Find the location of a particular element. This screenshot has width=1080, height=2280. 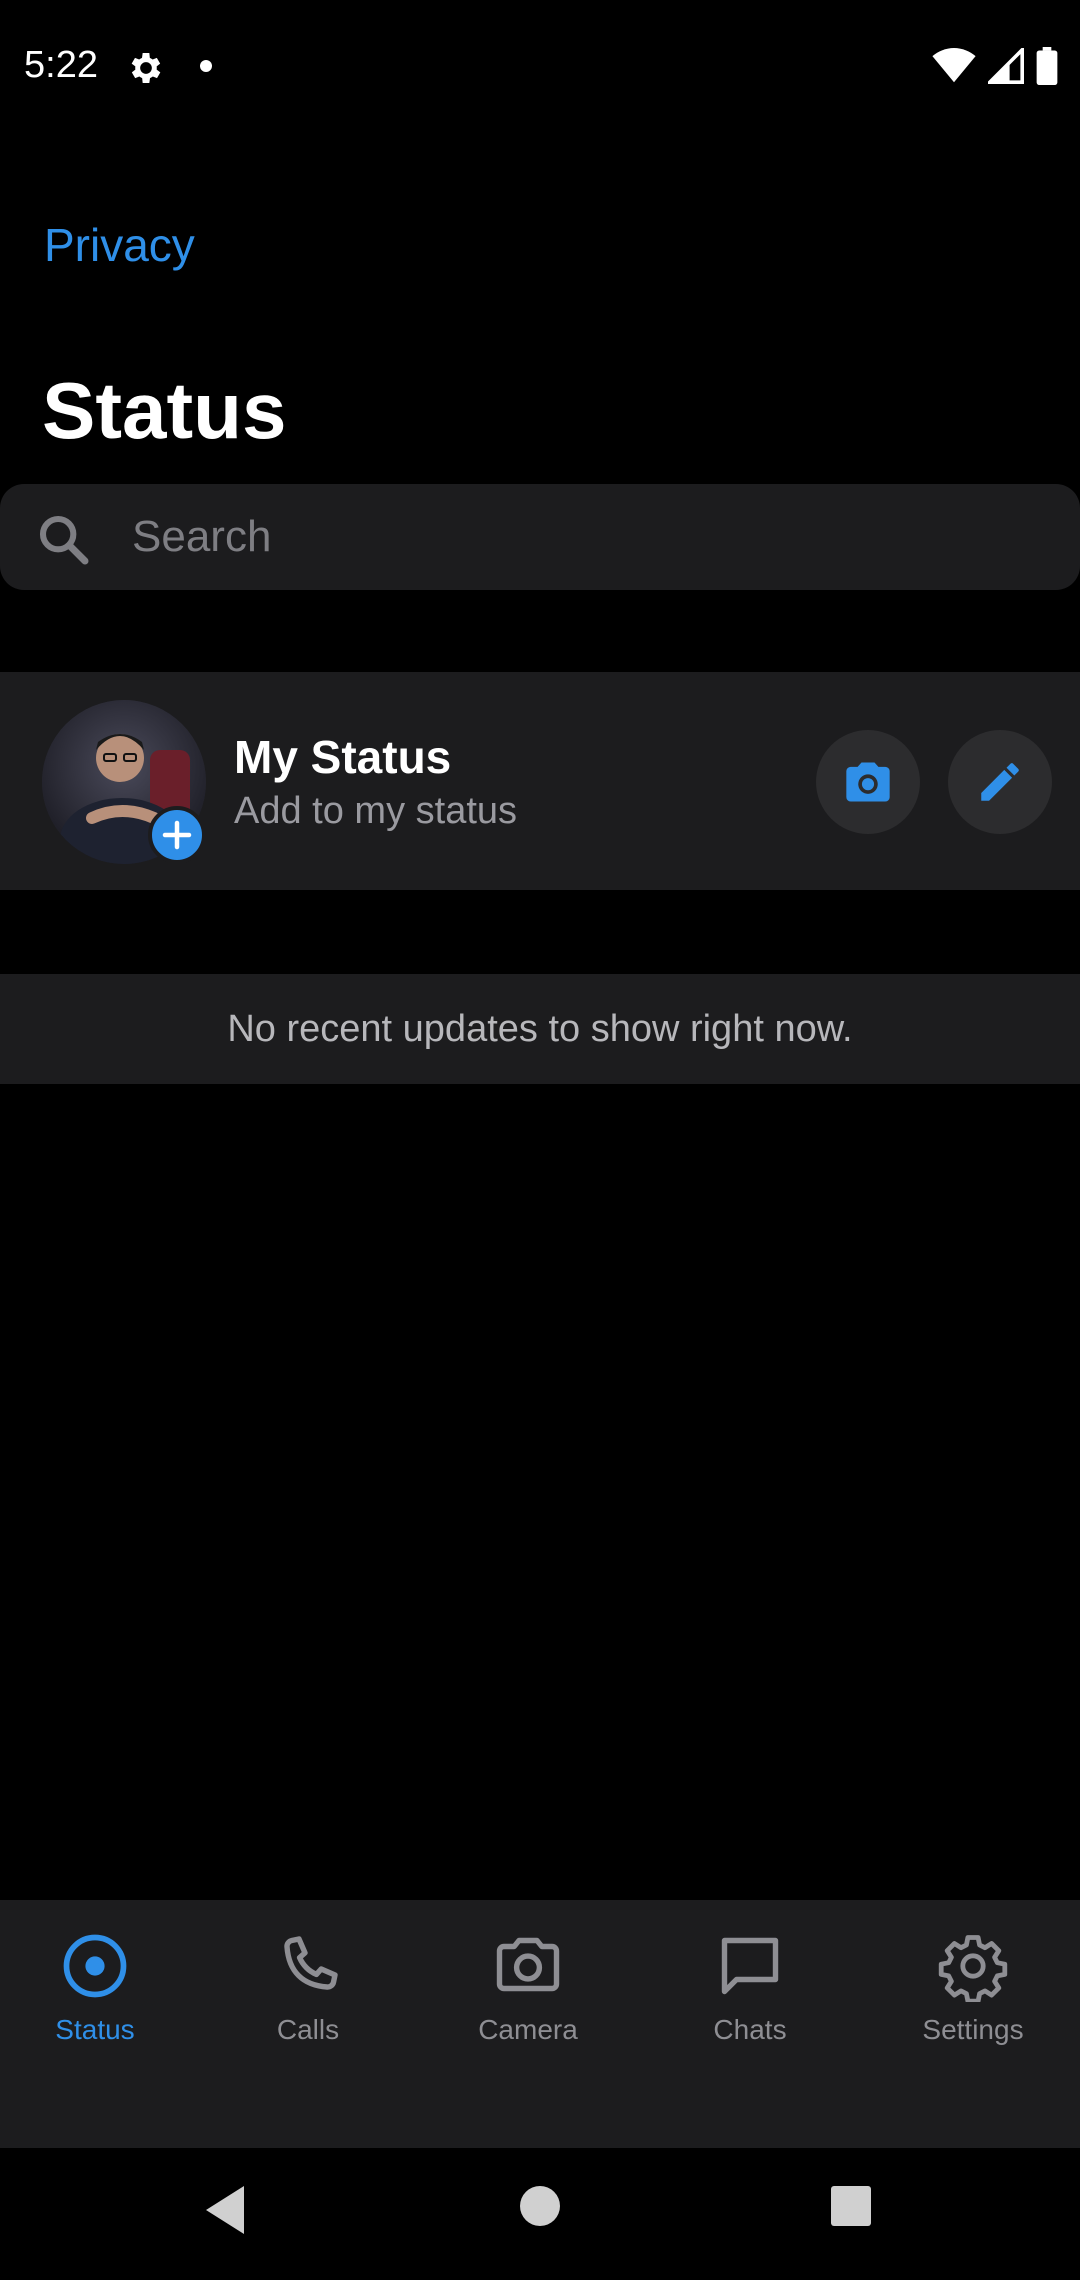

home-icon is located at coordinates (540, 2206).